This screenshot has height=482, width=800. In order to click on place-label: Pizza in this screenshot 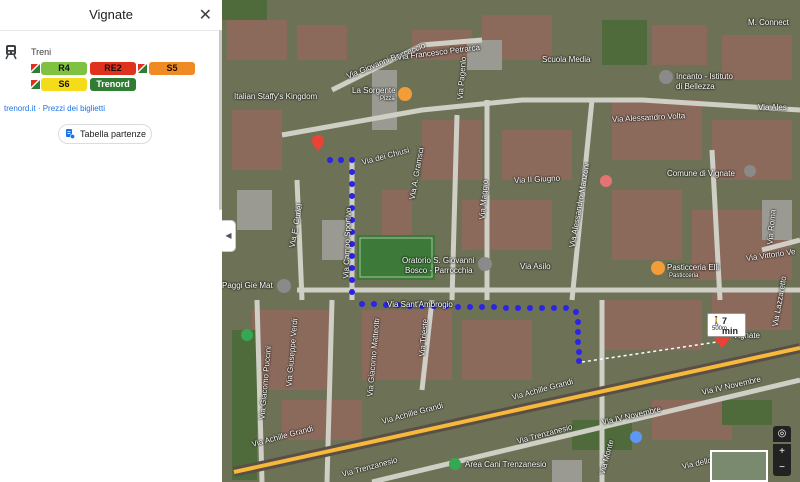, I will do `click(387, 99)`.